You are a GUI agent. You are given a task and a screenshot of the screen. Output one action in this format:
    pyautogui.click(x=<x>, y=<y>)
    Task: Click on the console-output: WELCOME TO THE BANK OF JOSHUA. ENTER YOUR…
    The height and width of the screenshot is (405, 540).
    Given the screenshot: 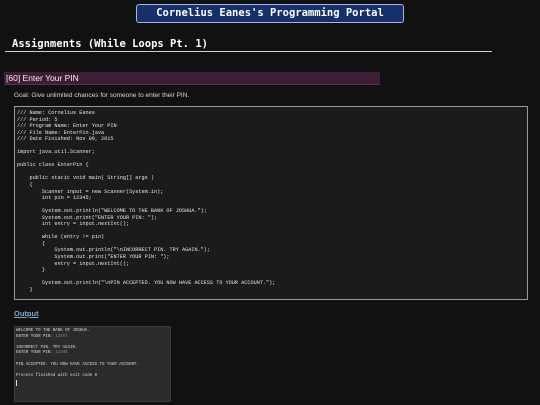 What is the action you would take?
    pyautogui.click(x=92, y=364)
    